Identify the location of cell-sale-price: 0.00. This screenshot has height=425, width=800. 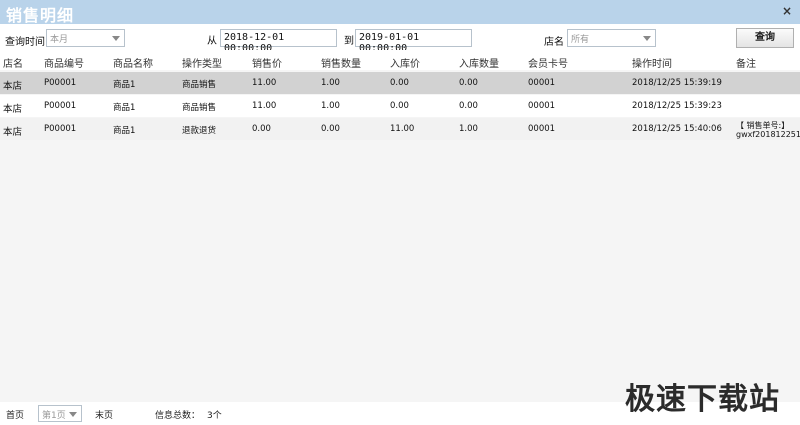
(261, 129).